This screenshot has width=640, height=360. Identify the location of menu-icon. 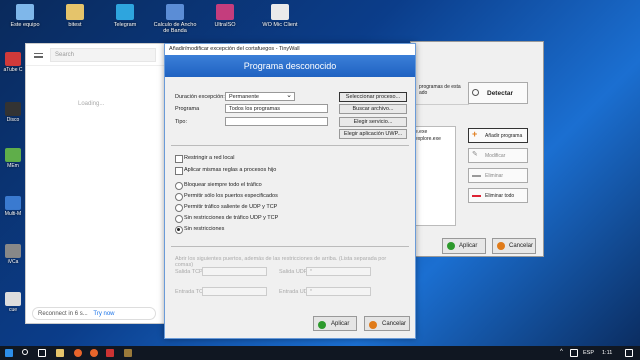
(38, 55).